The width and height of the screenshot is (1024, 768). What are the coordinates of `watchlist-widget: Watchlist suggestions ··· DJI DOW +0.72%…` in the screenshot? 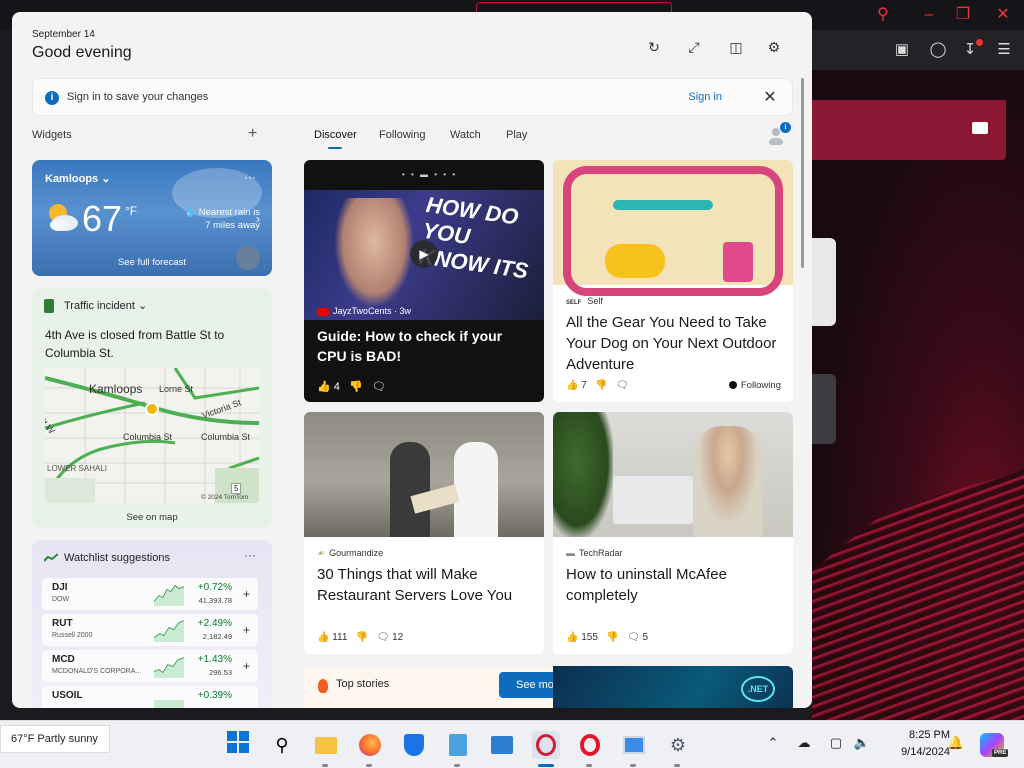 It's located at (152, 624).